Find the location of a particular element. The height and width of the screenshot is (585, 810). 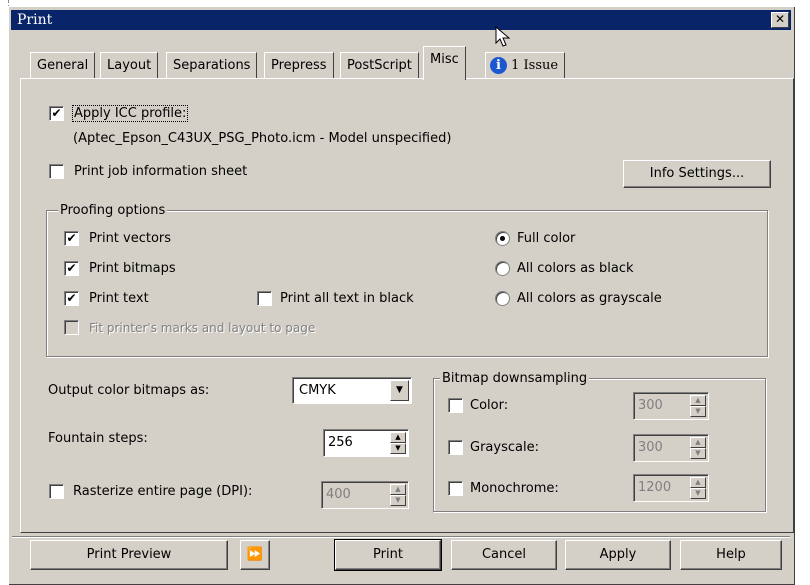

print-button: Print is located at coordinates (388, 555).